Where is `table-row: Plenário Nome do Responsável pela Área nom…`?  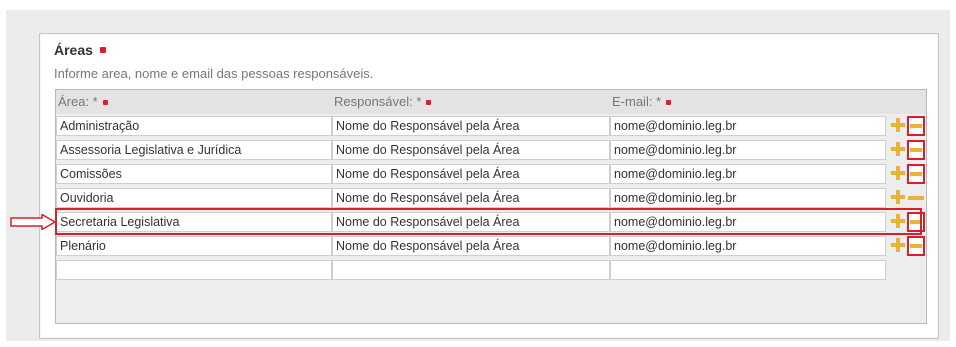 table-row: Plenário Nome do Responsável pela Área nom… is located at coordinates (491, 246).